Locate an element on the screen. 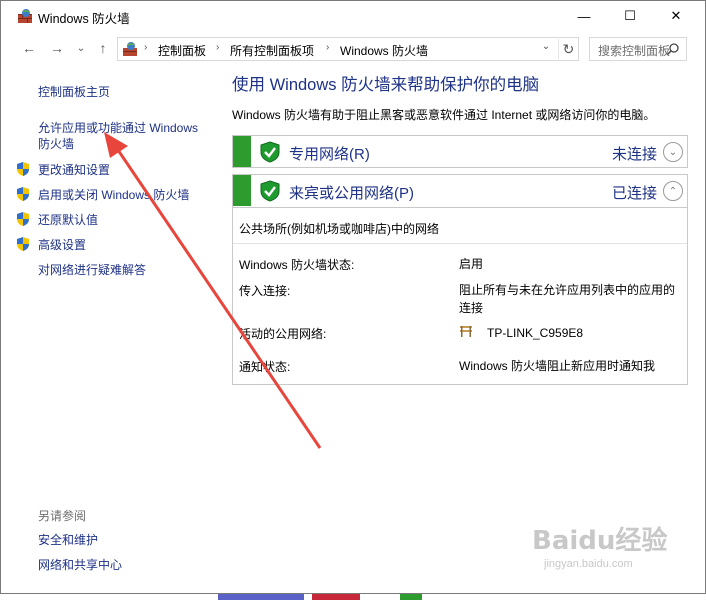 The width and height of the screenshot is (706, 600). search-input: 搜索控制面板 is located at coordinates (638, 49).